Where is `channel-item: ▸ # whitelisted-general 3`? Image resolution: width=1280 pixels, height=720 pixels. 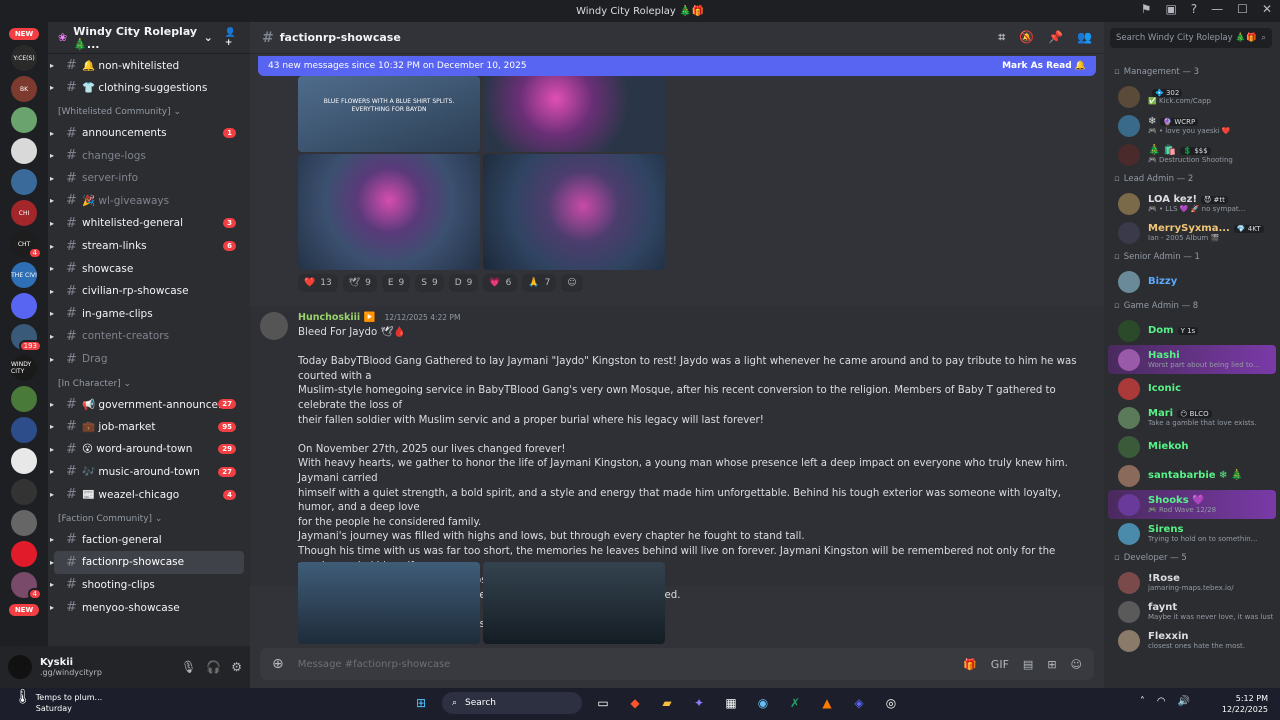 channel-item: ▸ # whitelisted-general 3 is located at coordinates (147, 223).